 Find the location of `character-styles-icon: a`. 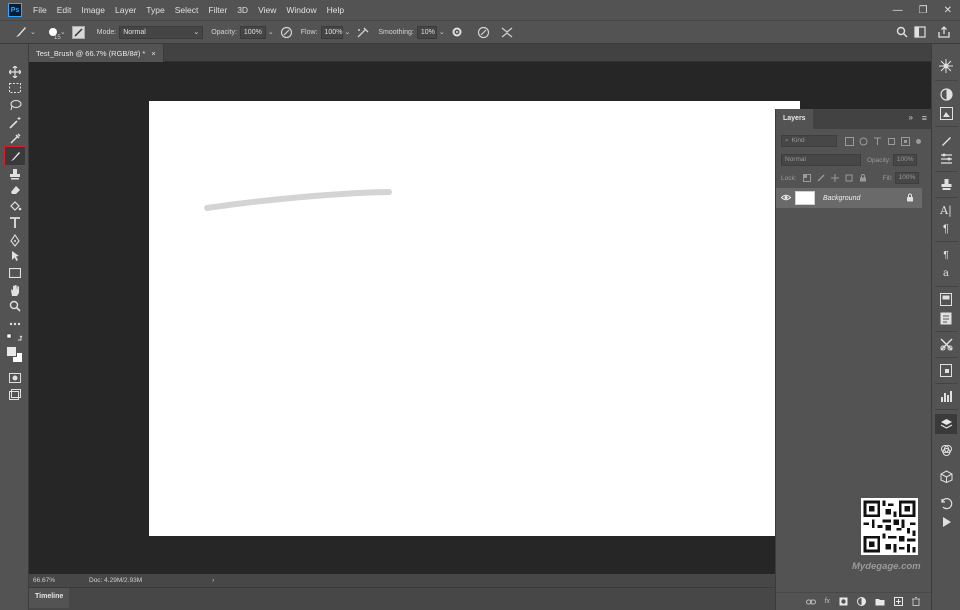

character-styles-icon: a is located at coordinates (946, 273).